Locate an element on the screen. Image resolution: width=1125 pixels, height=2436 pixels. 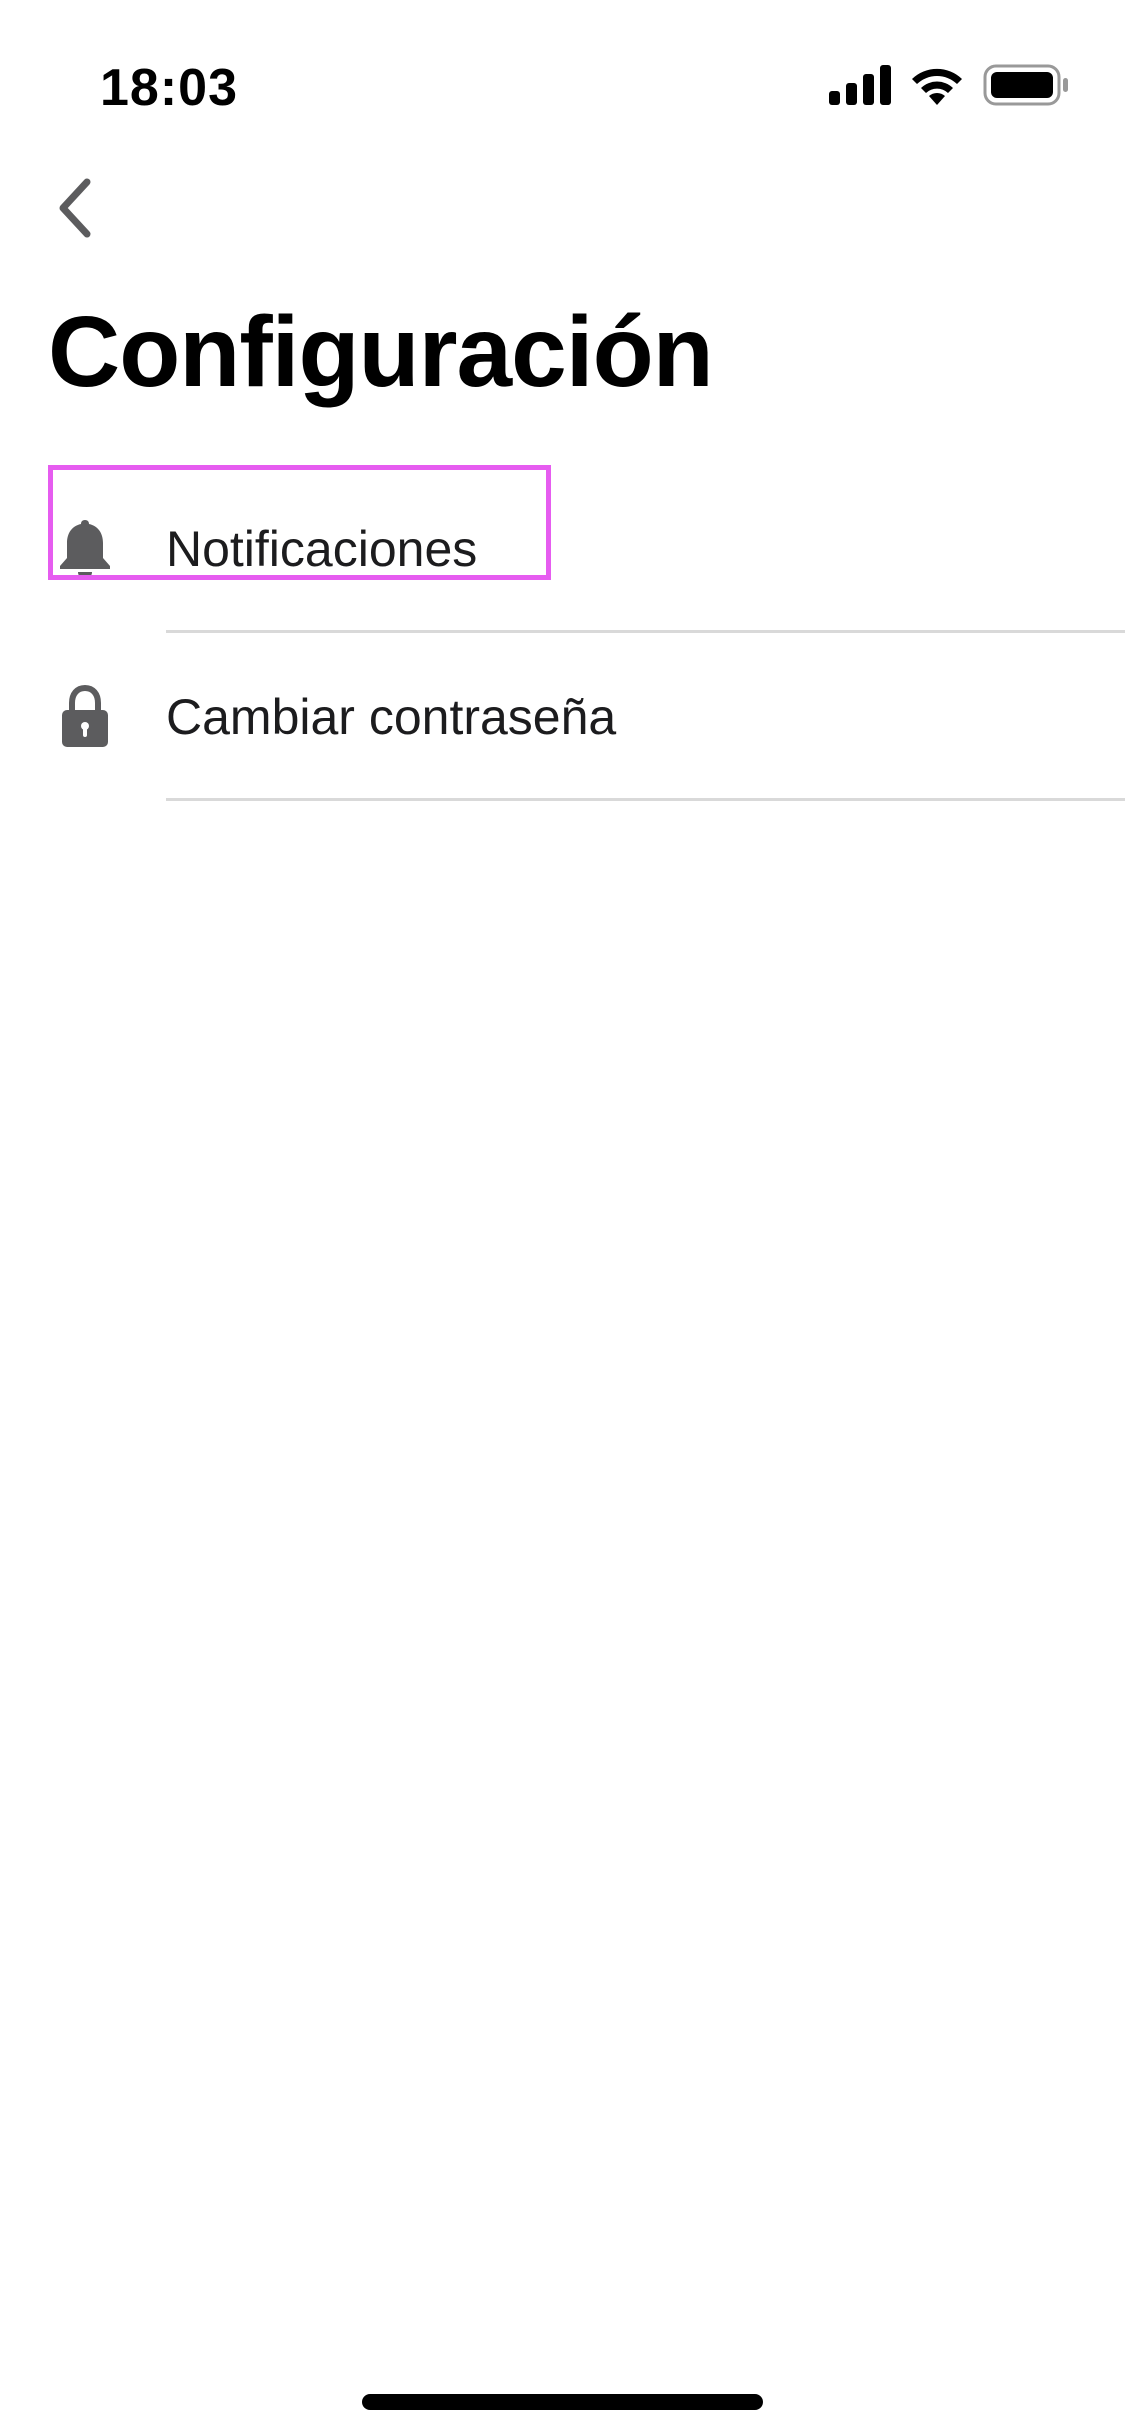
chevron-left-icon is located at coordinates (75, 210).